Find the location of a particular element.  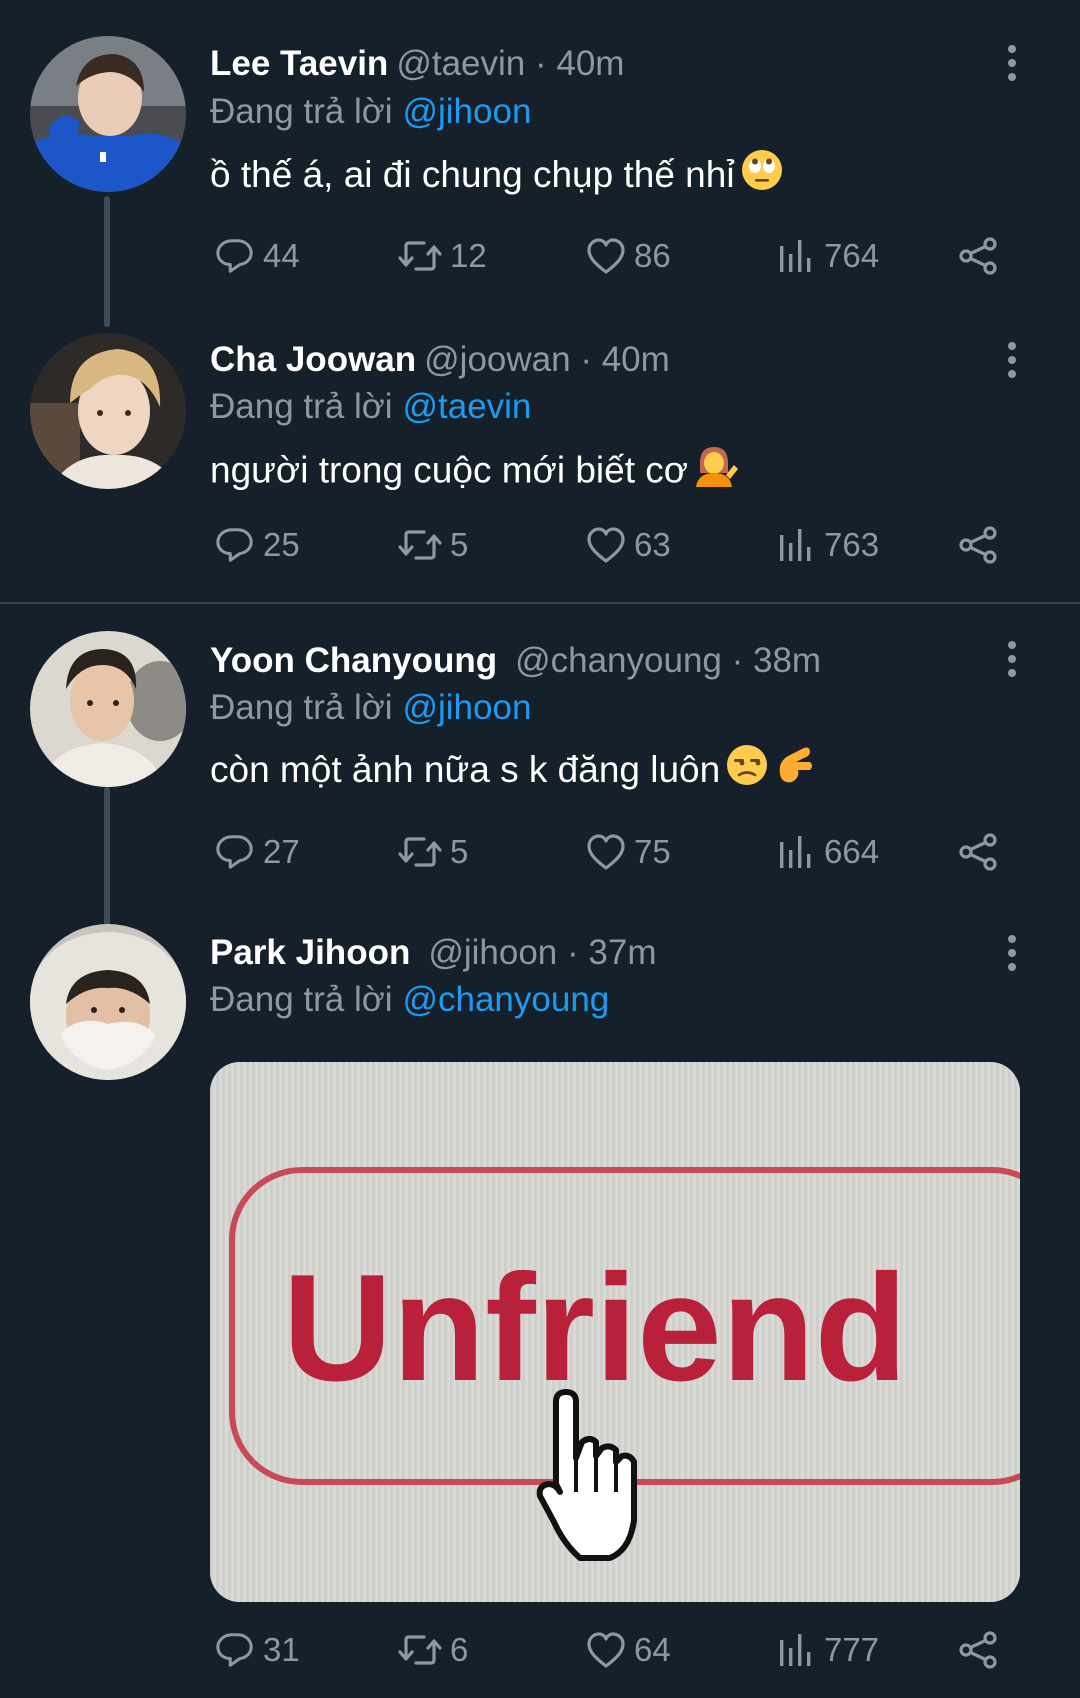

like-button: 63 is located at coordinates (628, 545).